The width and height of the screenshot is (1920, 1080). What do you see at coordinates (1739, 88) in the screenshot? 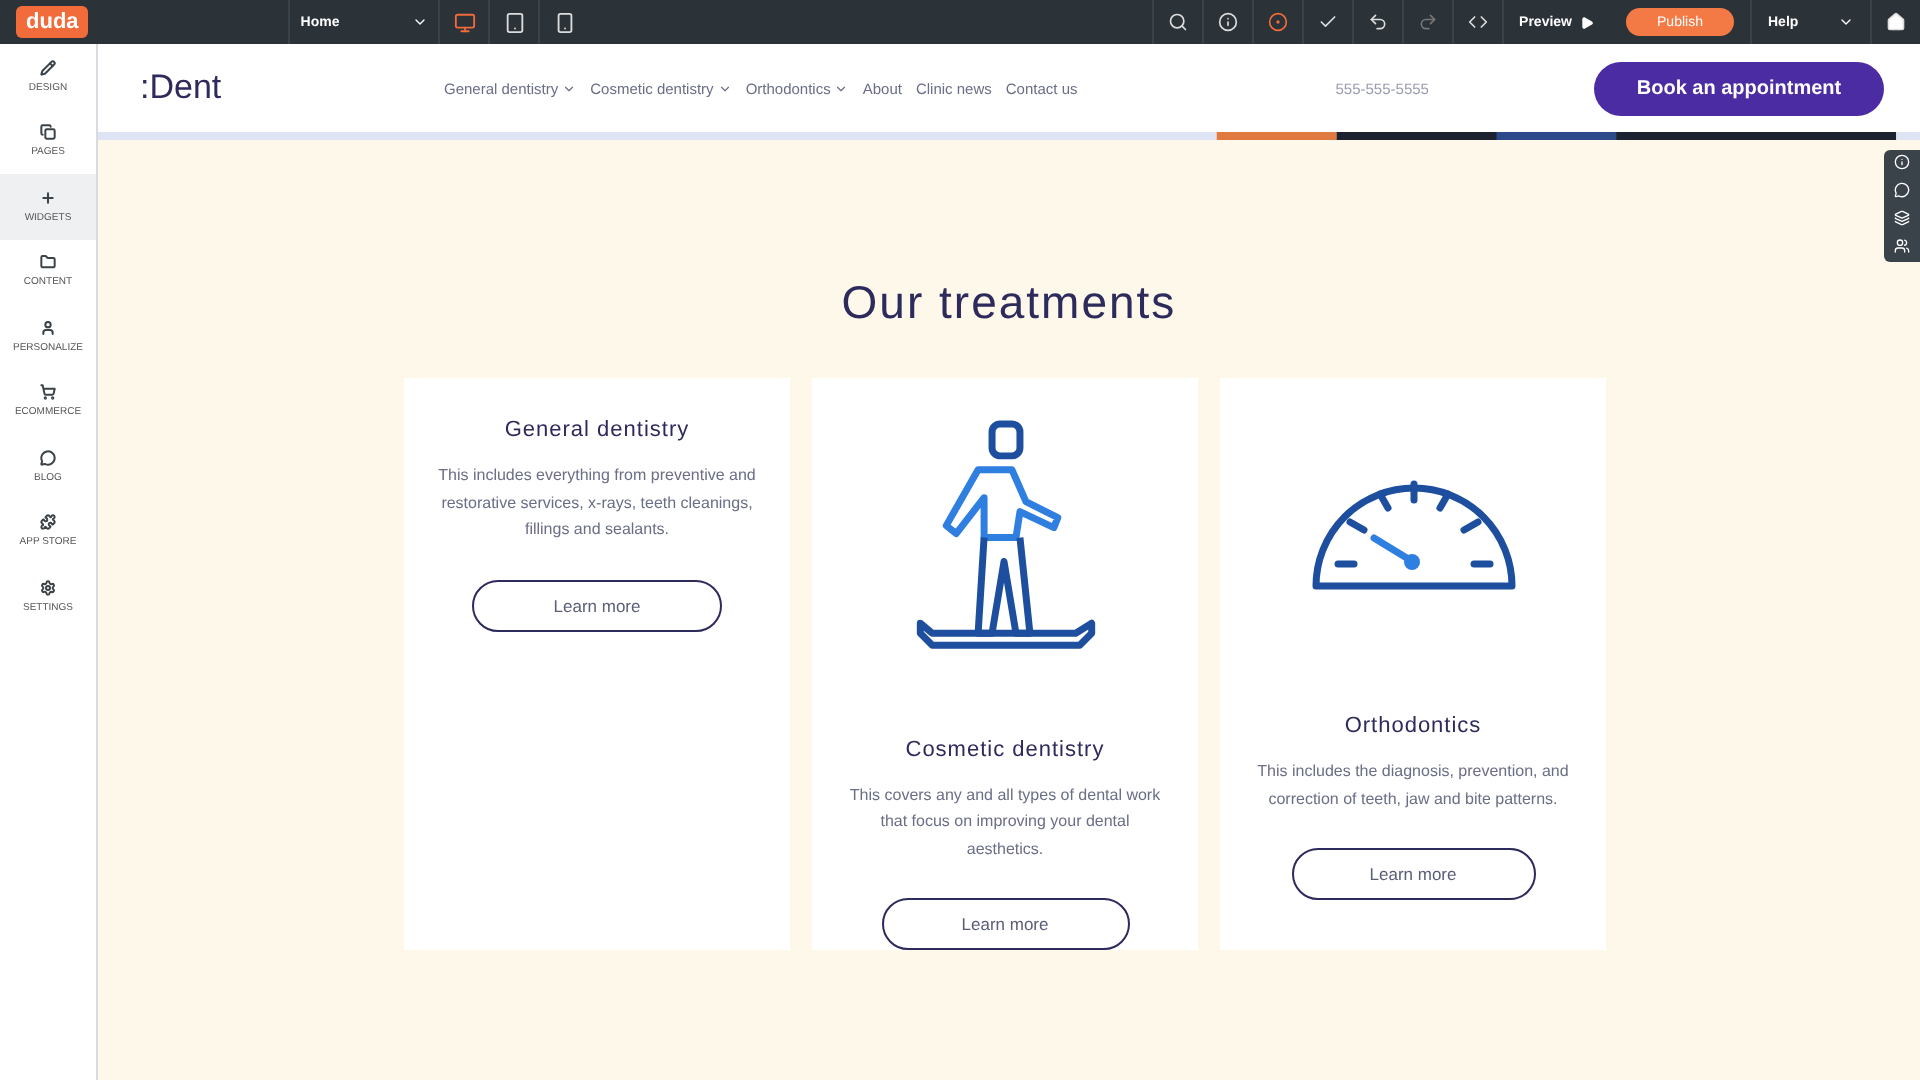
I see `book-appointment-button: Book an appointment` at bounding box center [1739, 88].